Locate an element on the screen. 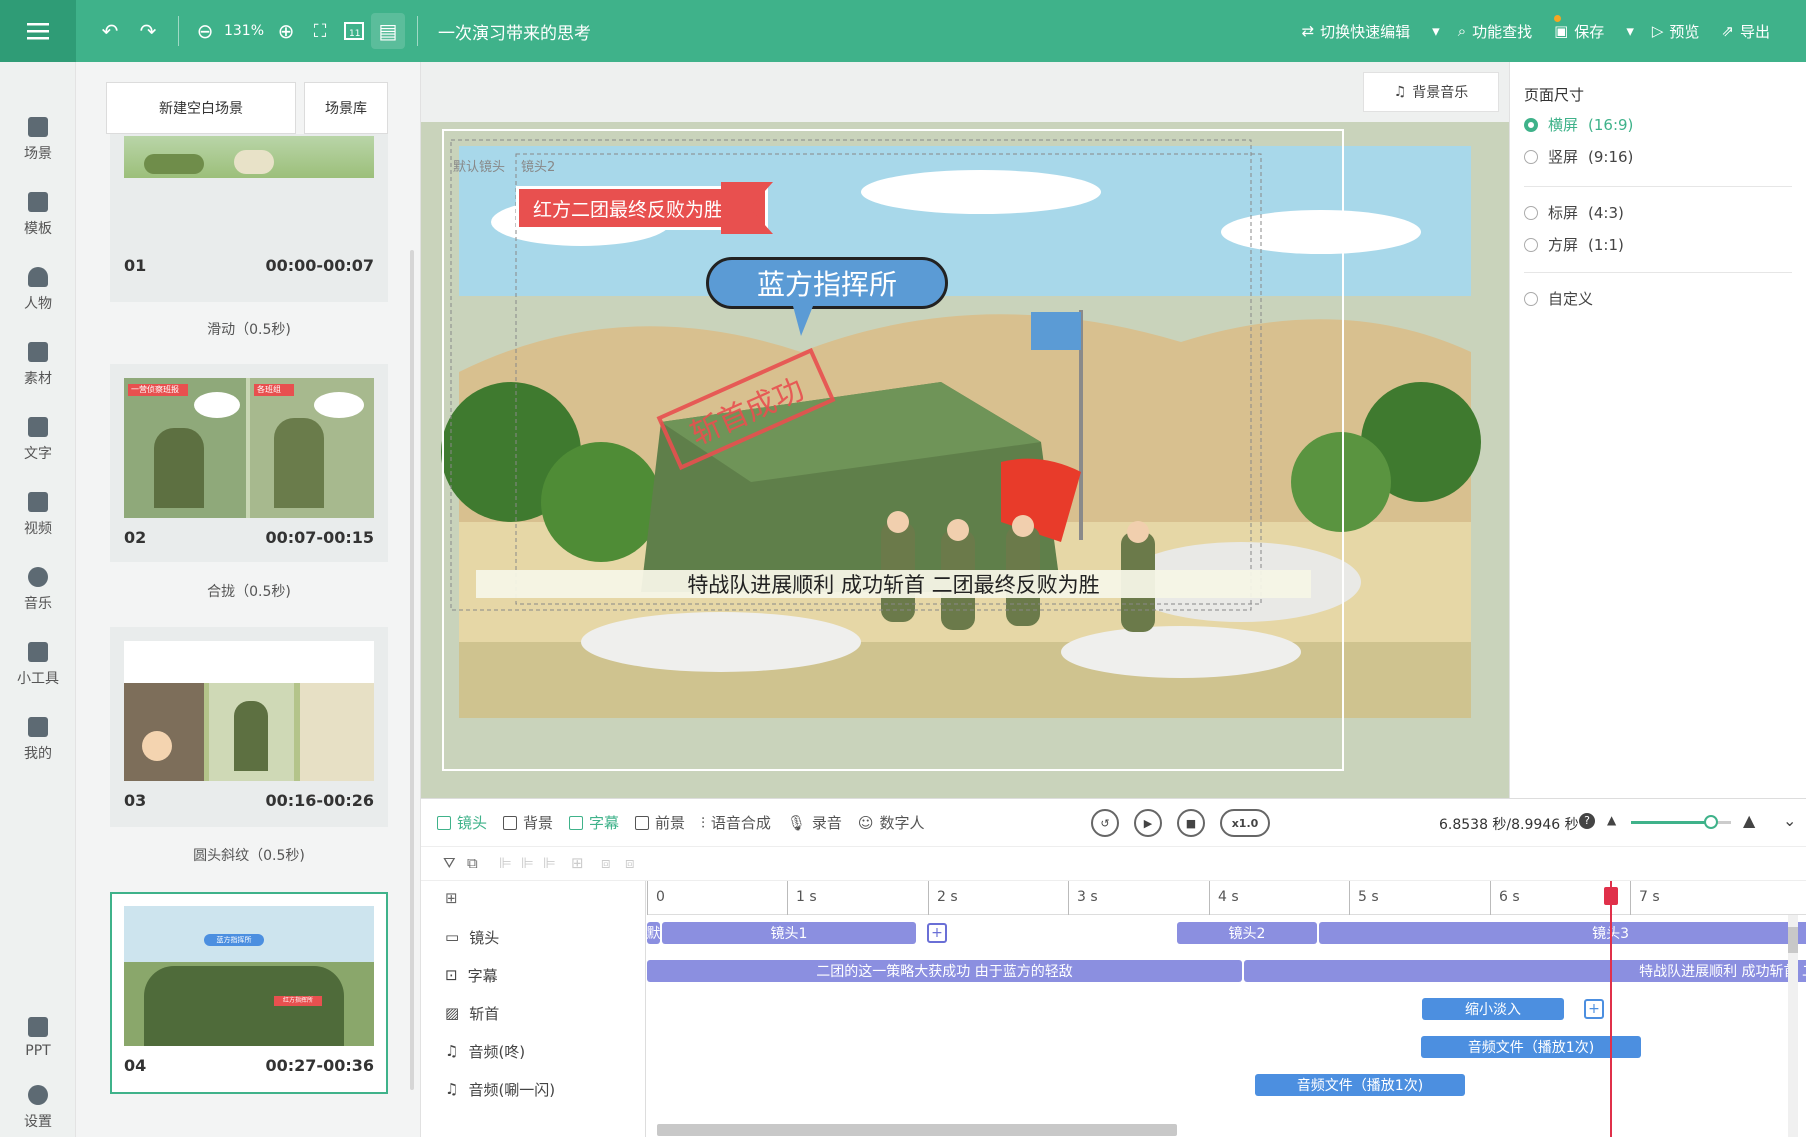 The image size is (1806, 1137). clip-audio-2: 音频文件（播放1次) is located at coordinates (1360, 1085).